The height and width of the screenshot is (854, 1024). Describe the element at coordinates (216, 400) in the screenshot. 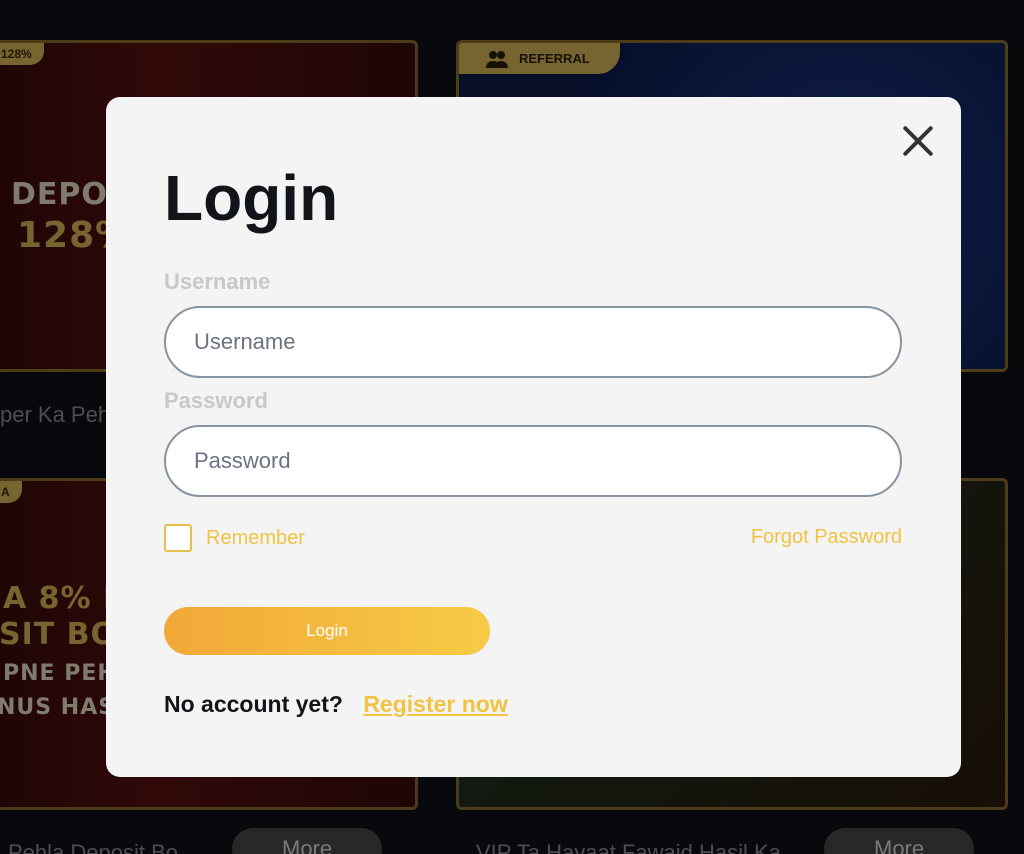

I see `password-label: Password` at that location.